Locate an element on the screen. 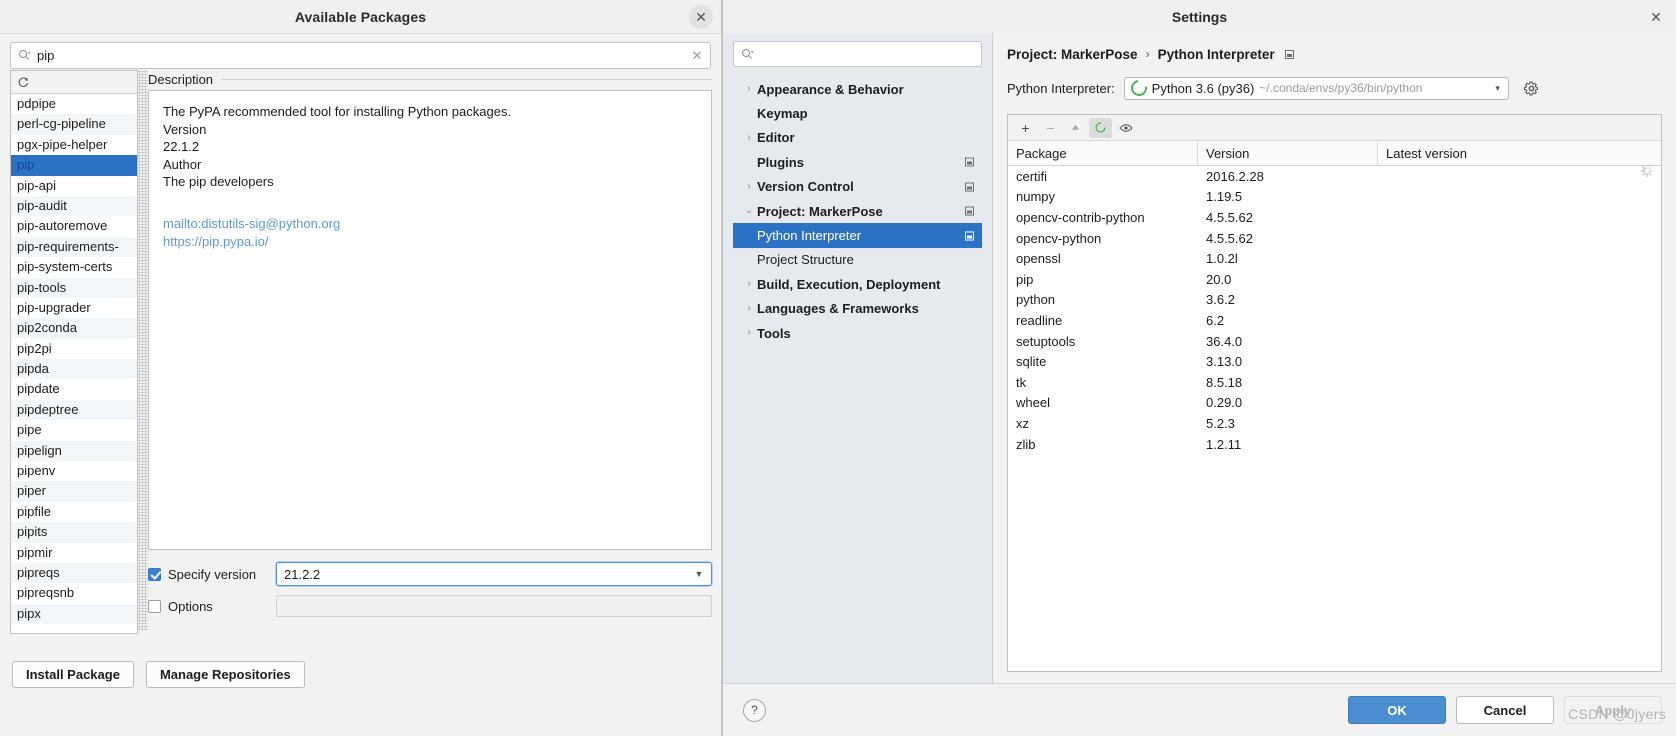  remove-package-button: − is located at coordinates (1050, 128).